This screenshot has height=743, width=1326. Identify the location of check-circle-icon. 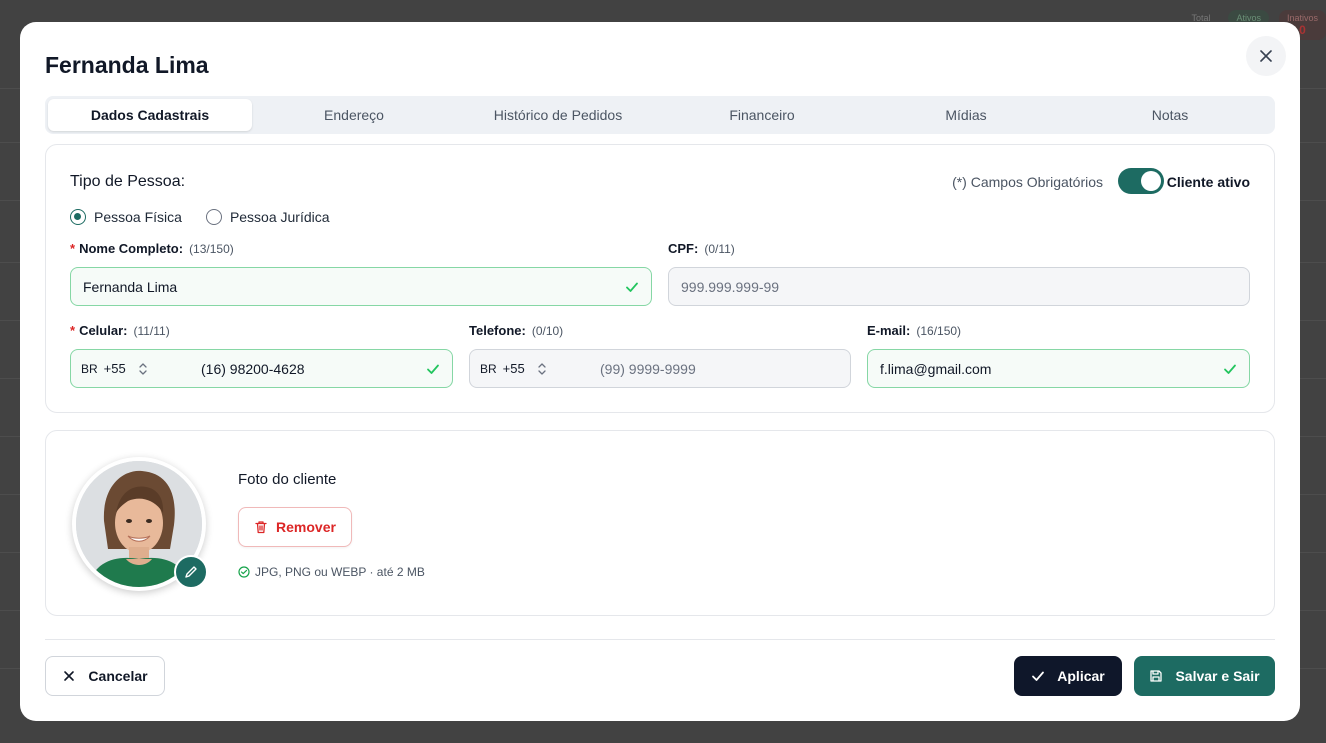
(244, 572).